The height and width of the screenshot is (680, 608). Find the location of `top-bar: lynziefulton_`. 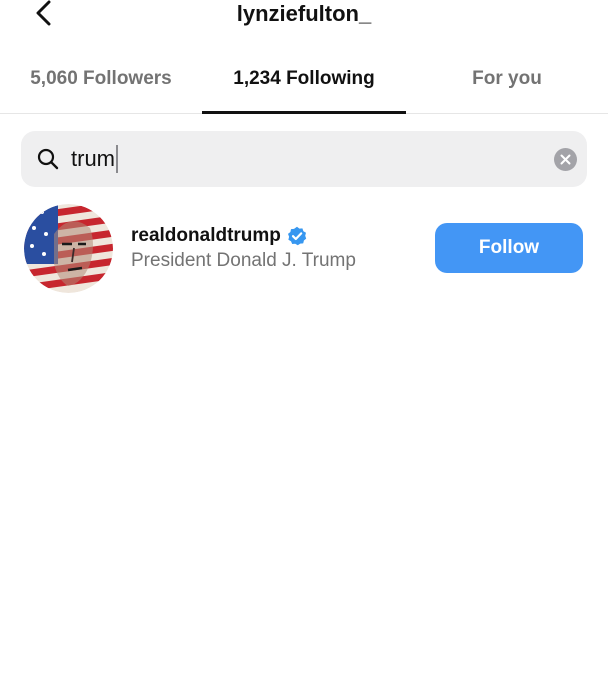

top-bar: lynziefulton_ is located at coordinates (304, 20).